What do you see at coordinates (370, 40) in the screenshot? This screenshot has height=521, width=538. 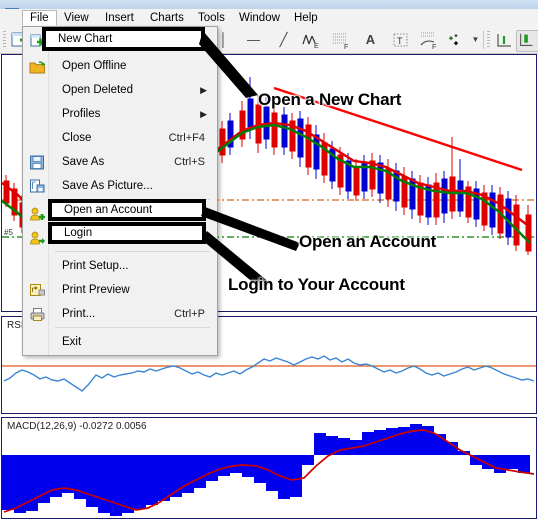 I see `text-icon: A` at bounding box center [370, 40].